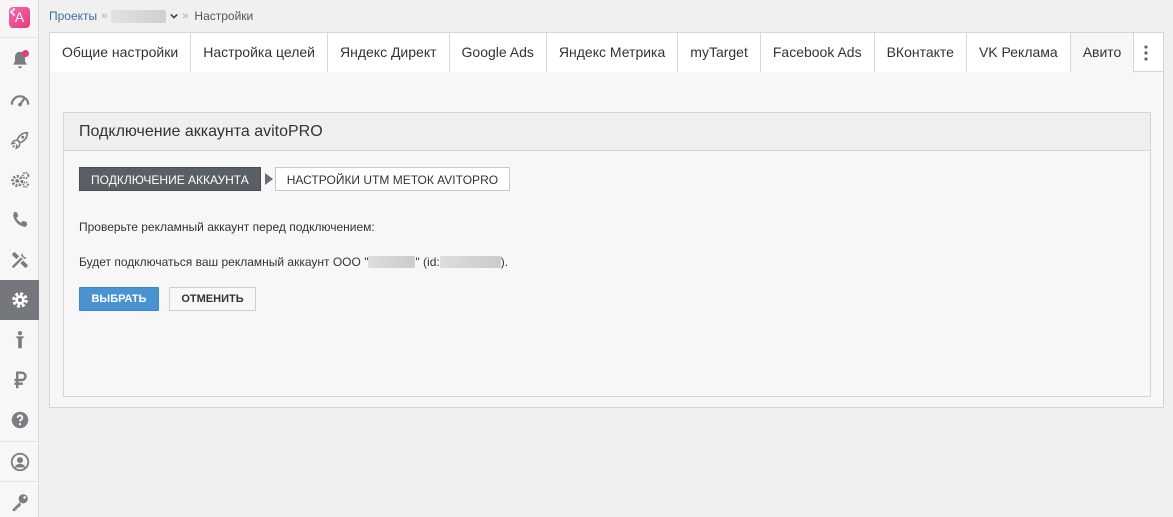 This screenshot has height=517, width=1173. Describe the element at coordinates (170, 179) in the screenshot. I see `step-account-connection: Подключение аккаунта` at that location.